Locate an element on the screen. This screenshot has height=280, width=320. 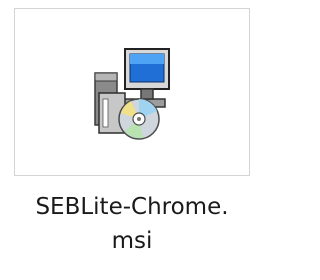
file-name-line-2: msi is located at coordinates (132, 241).